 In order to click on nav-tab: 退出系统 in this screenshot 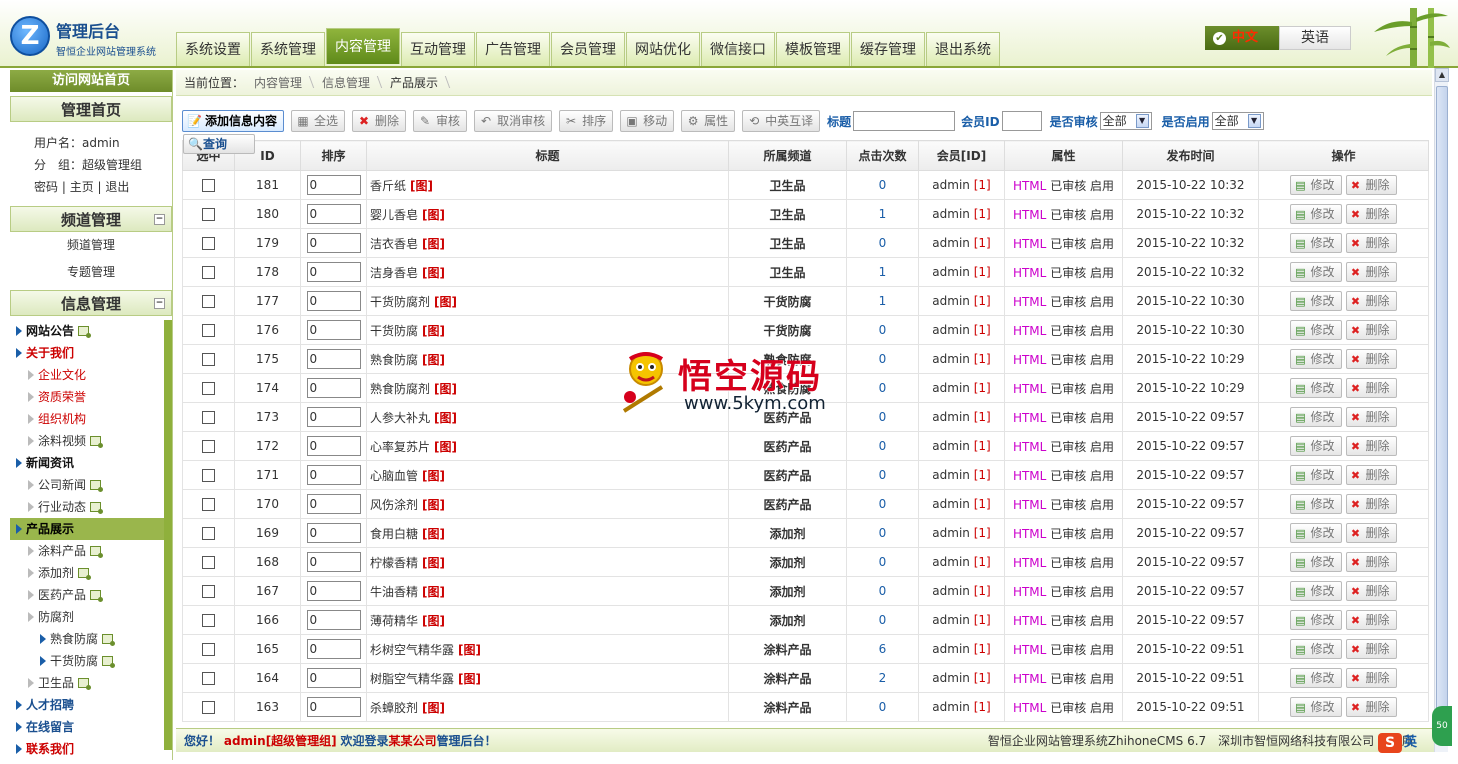, I will do `click(963, 49)`.